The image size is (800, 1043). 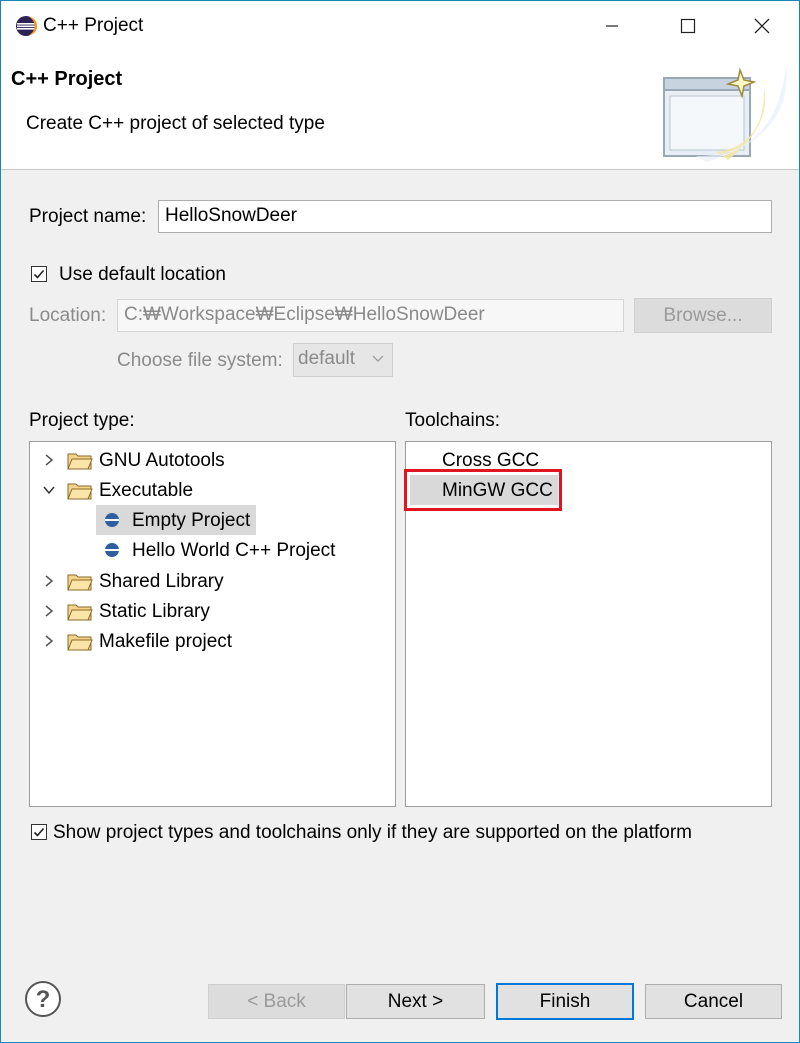 What do you see at coordinates (67, 79) in the screenshot?
I see `page-title: C++ Project` at bounding box center [67, 79].